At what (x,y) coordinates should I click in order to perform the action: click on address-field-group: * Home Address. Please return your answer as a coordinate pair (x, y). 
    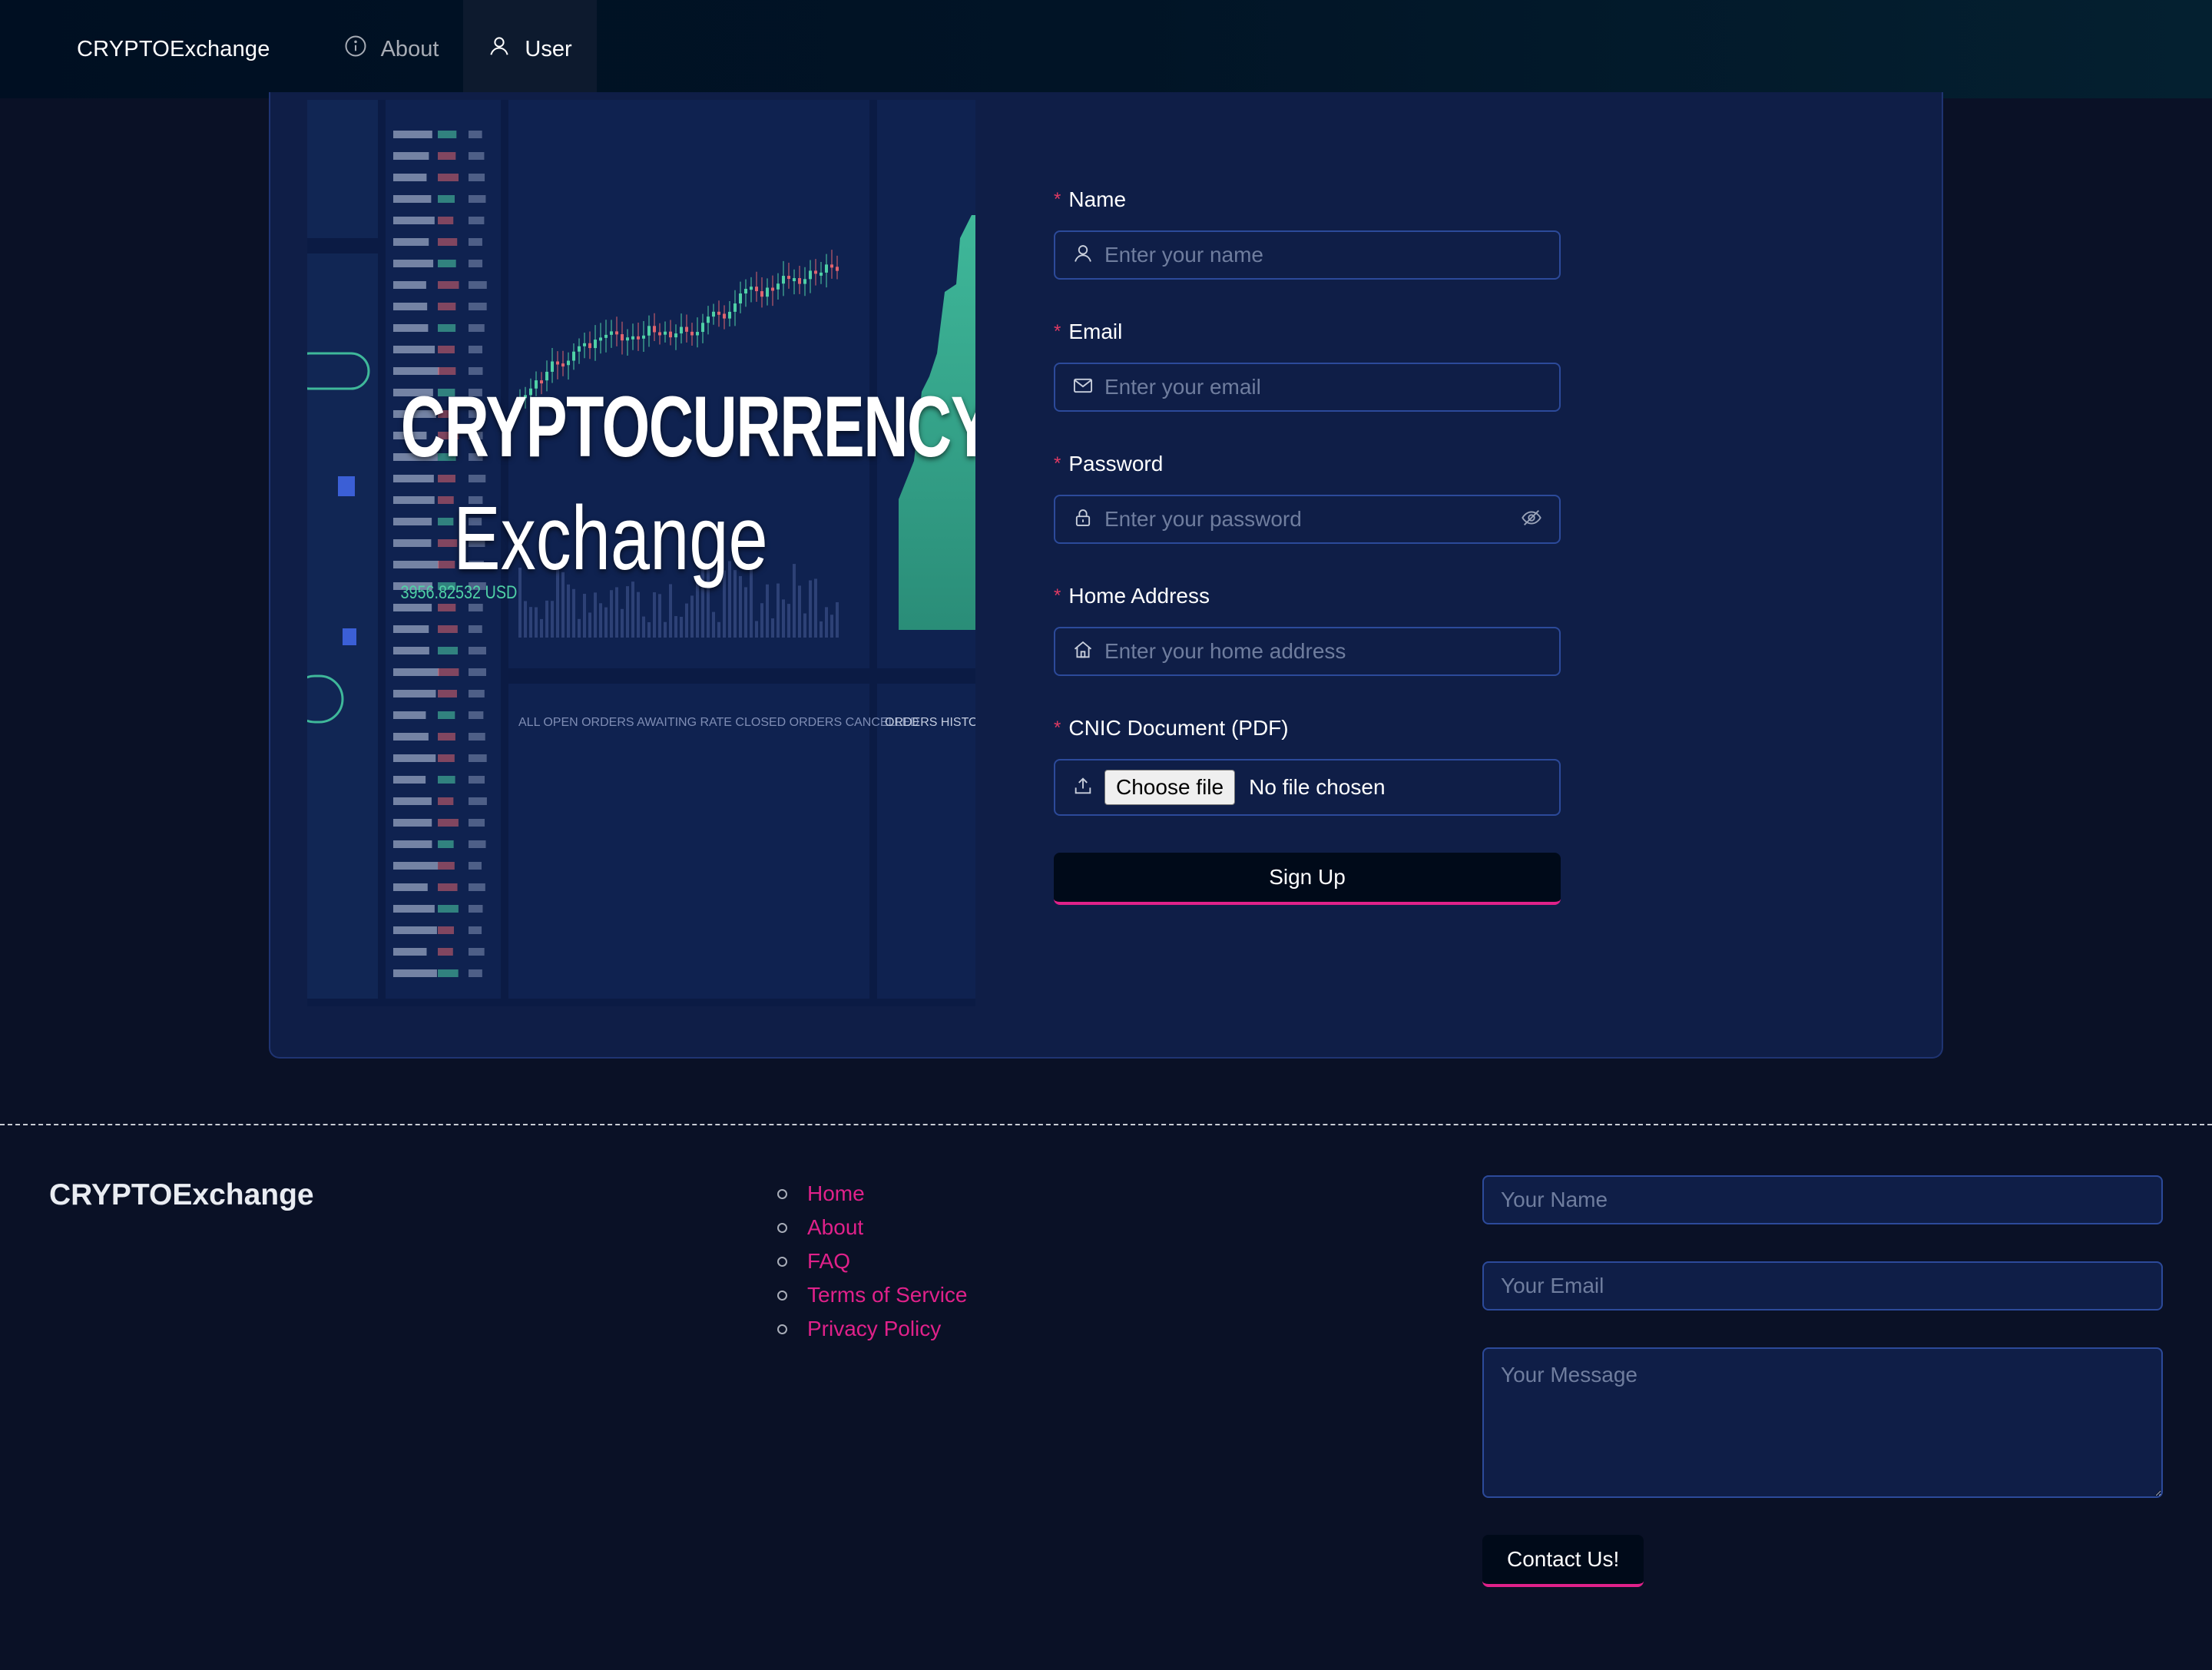
    Looking at the image, I should click on (1307, 628).